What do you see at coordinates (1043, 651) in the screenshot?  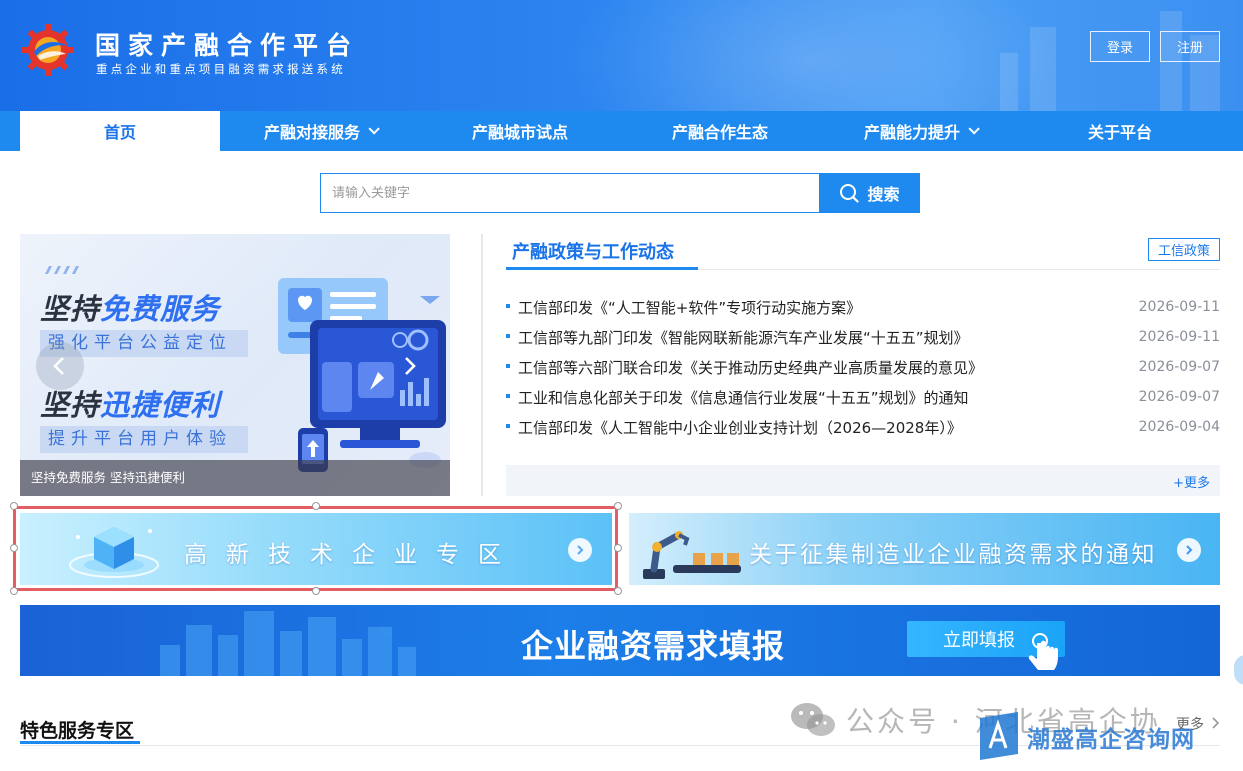 I see `hand-pointer-icon` at bounding box center [1043, 651].